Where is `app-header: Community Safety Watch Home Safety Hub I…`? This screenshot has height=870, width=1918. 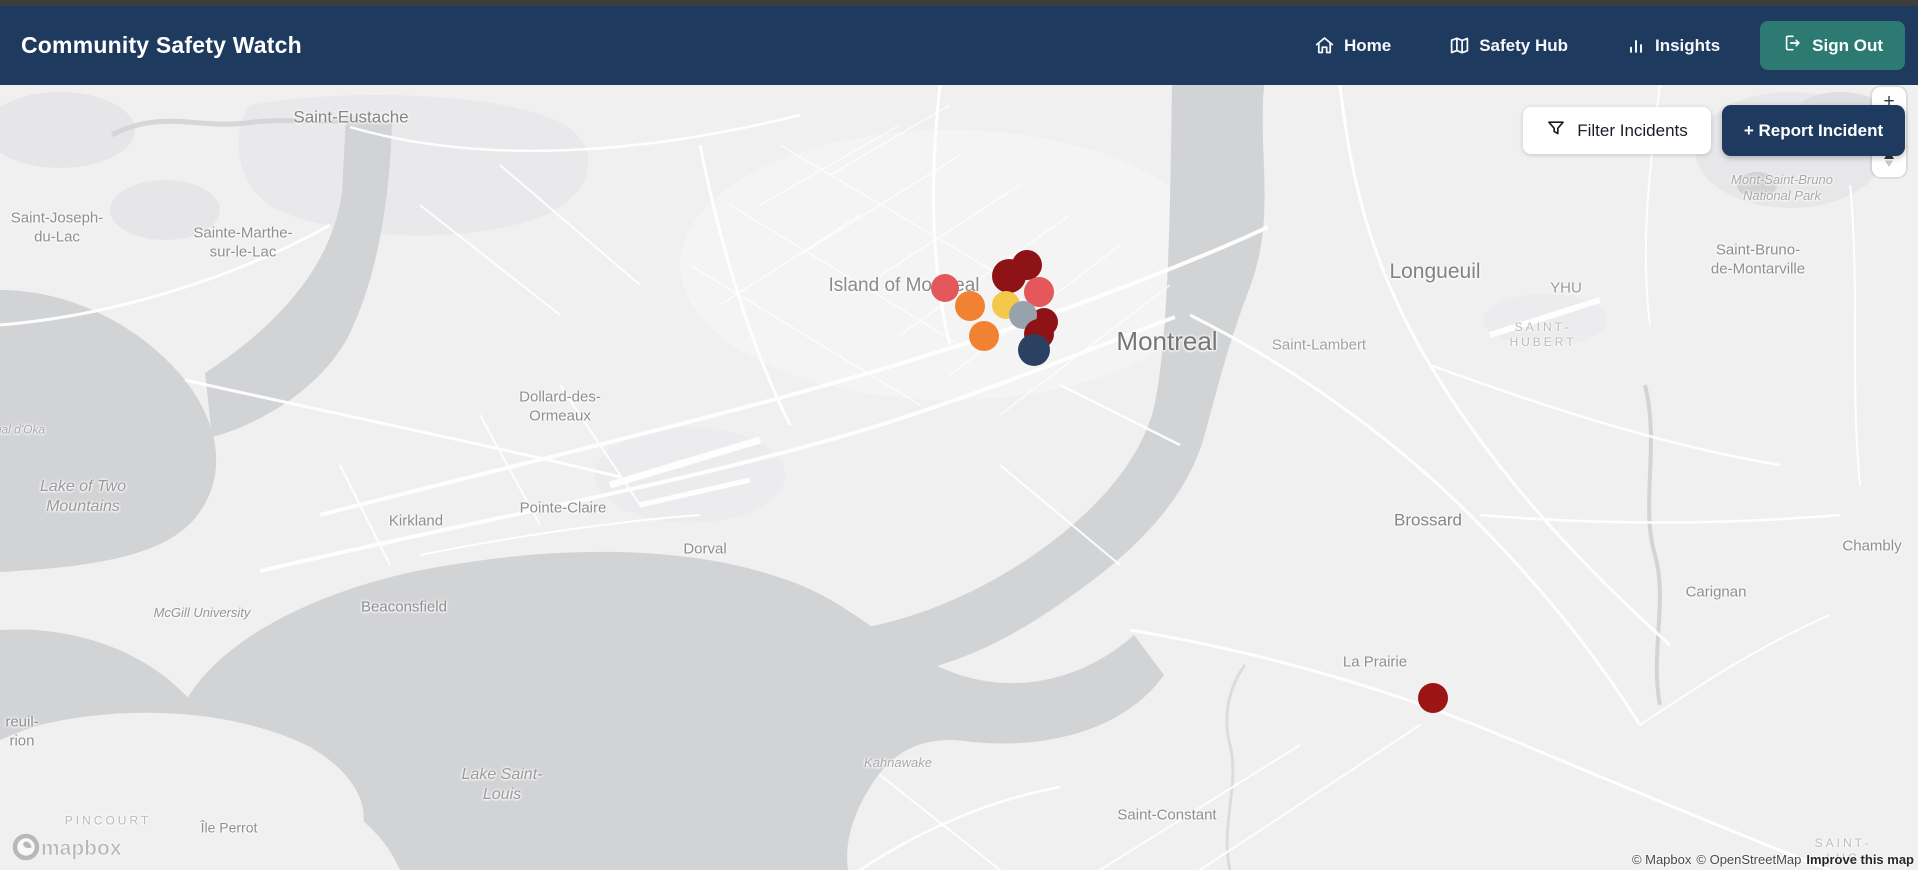 app-header: Community Safety Watch Home Safety Hub I… is located at coordinates (959, 45).